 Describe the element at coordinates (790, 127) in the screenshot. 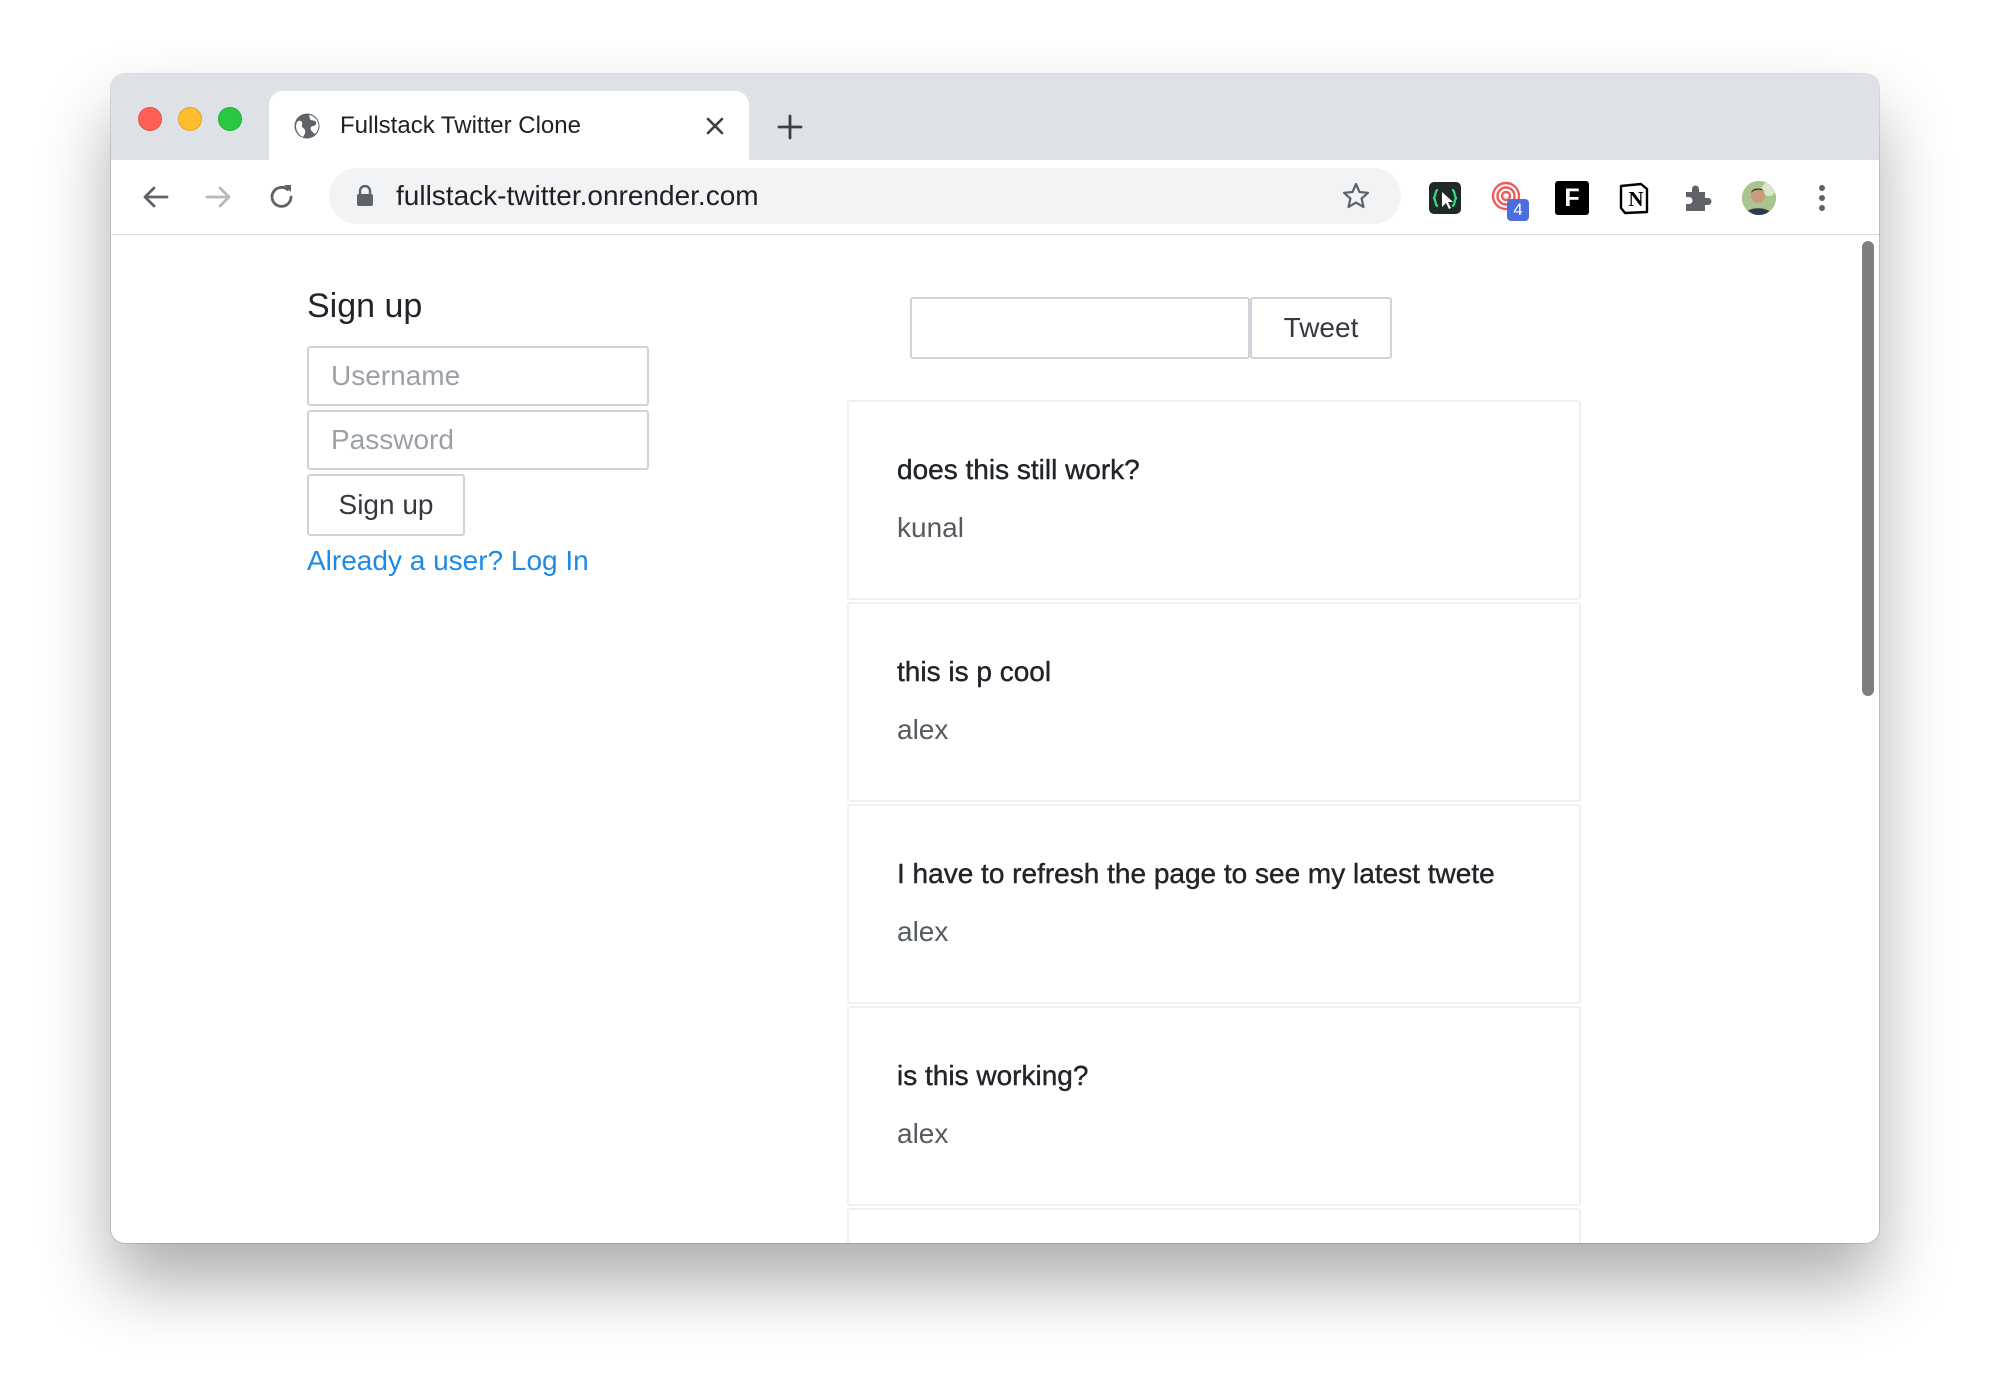

I see `plus-icon` at that location.